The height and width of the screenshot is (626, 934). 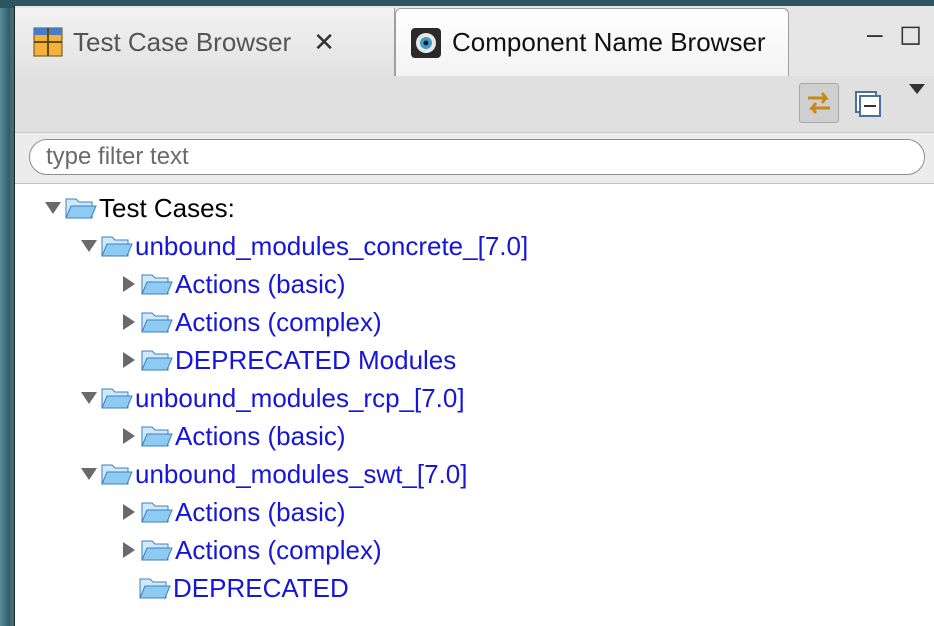 I want to click on view-menu-icon, so click(x=917, y=89).